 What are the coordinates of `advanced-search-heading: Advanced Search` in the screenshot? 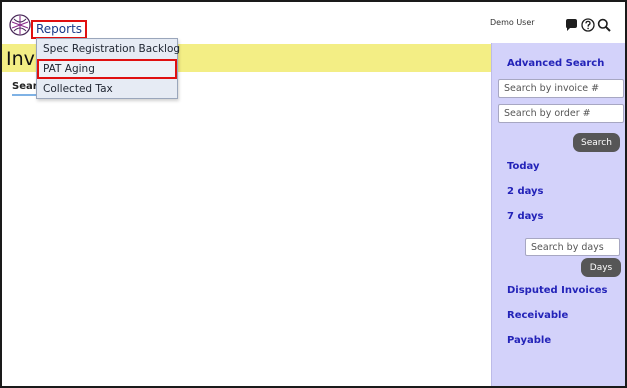 It's located at (555, 63).